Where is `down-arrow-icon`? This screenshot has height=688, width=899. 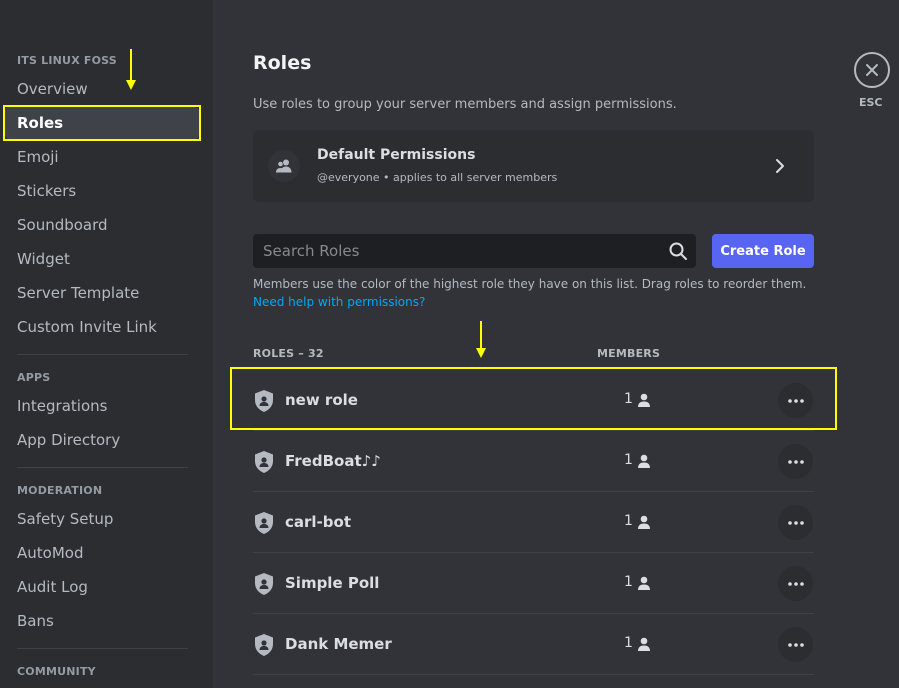 down-arrow-icon is located at coordinates (481, 339).